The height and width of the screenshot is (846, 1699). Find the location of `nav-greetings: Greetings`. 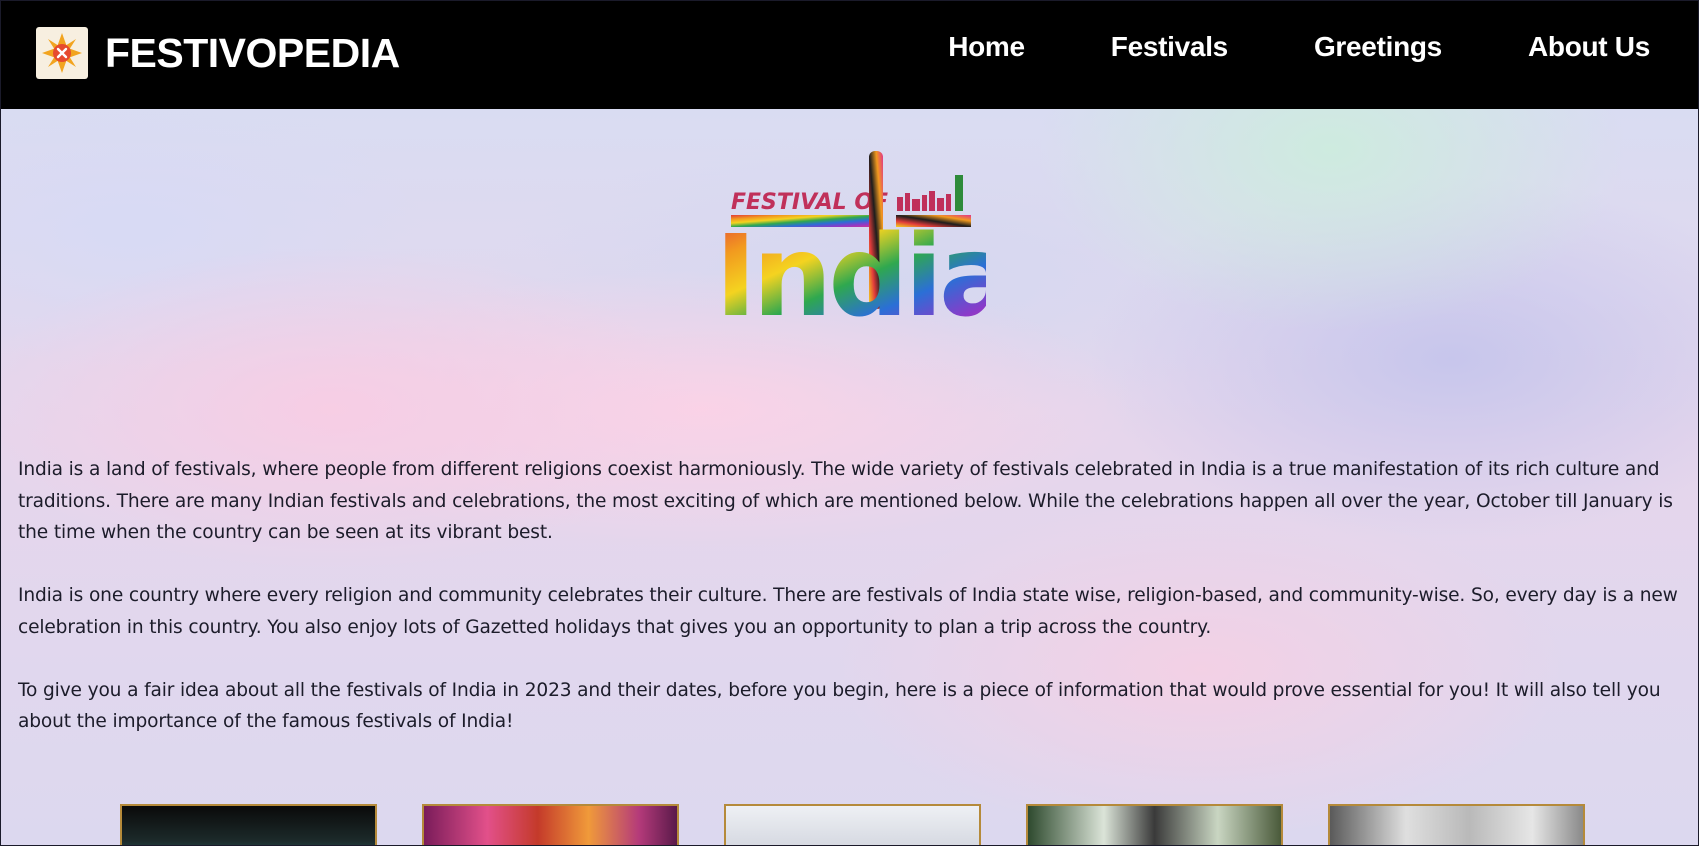

nav-greetings: Greetings is located at coordinates (1378, 47).